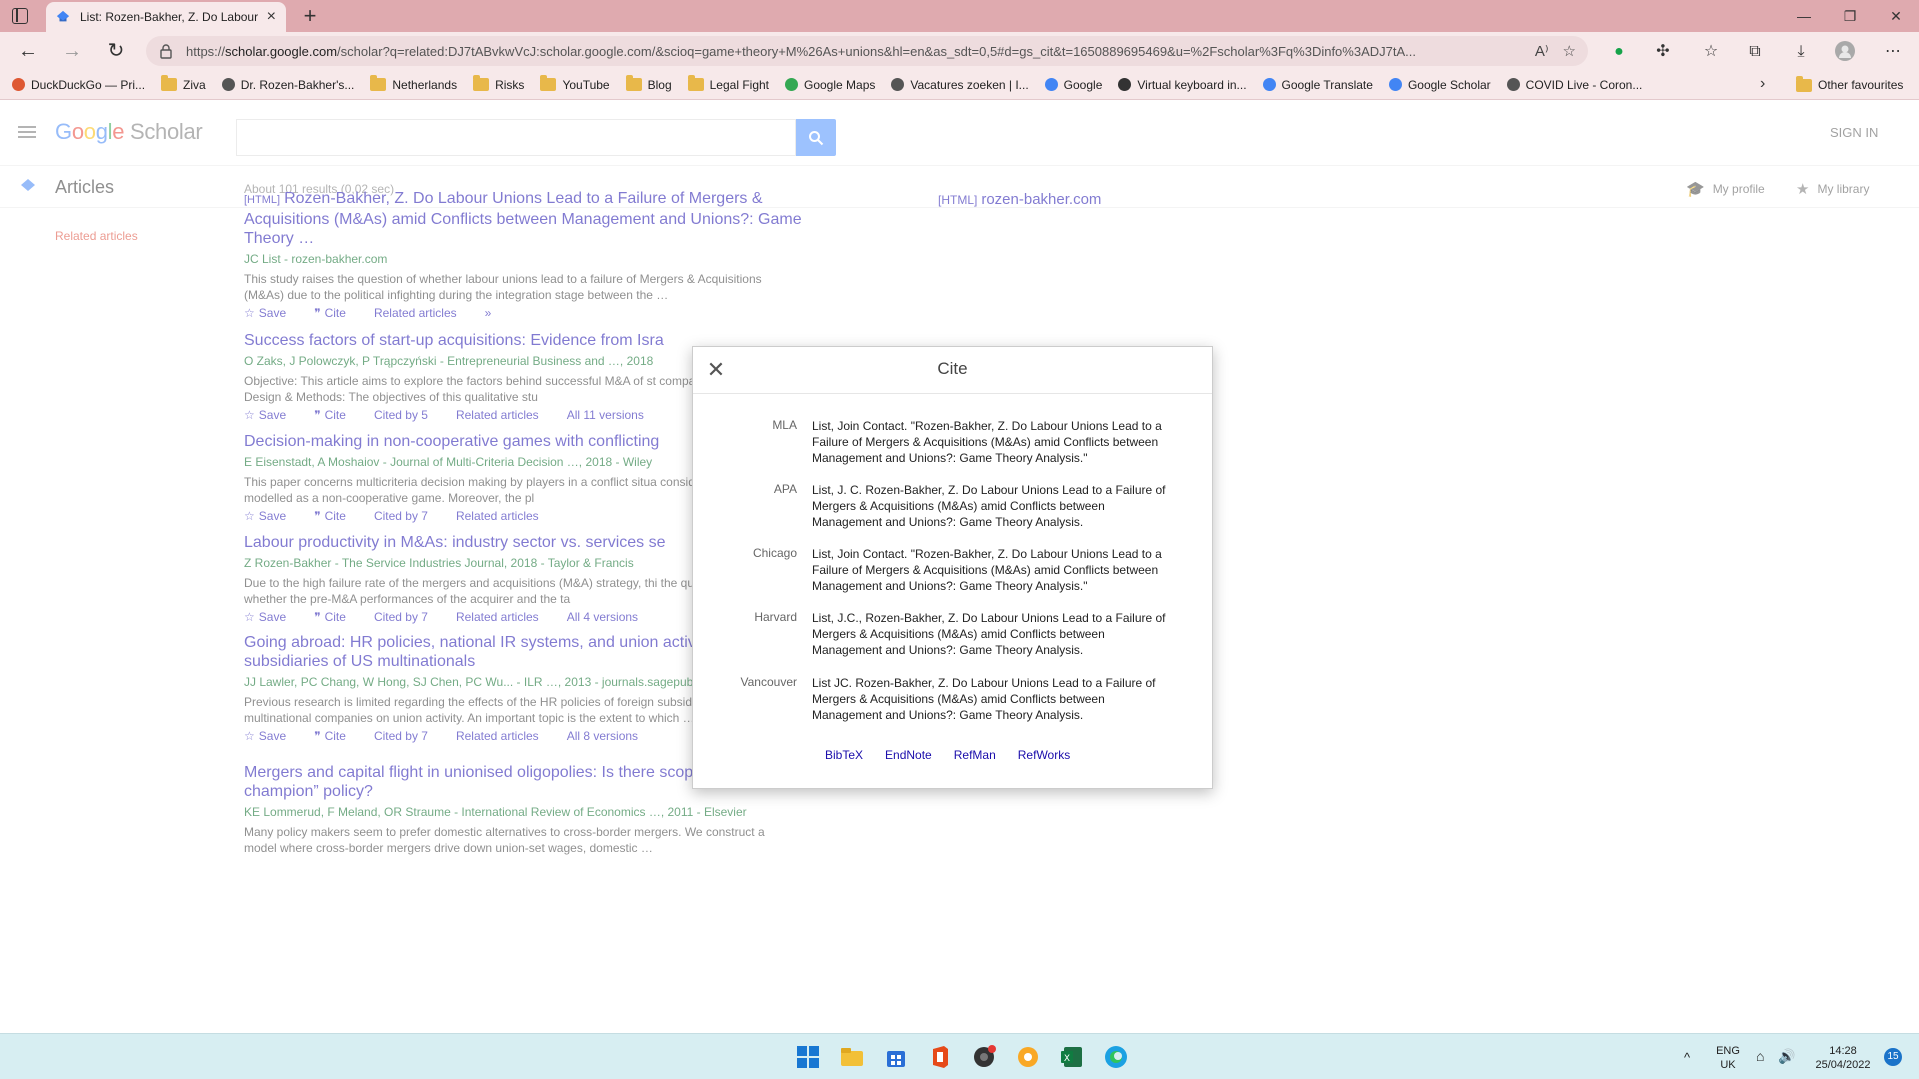  I want to click on search-button, so click(816, 137).